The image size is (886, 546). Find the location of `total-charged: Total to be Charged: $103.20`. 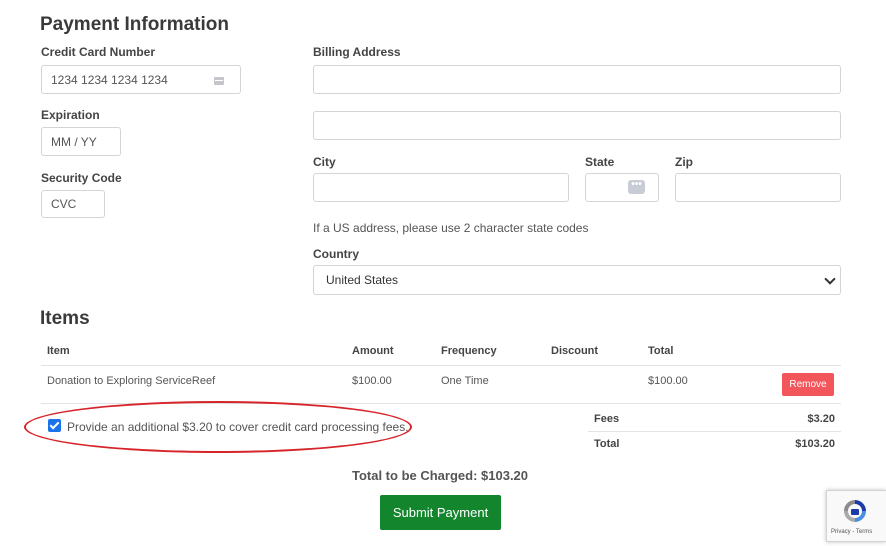

total-charged: Total to be Charged: $103.20 is located at coordinates (440, 475).